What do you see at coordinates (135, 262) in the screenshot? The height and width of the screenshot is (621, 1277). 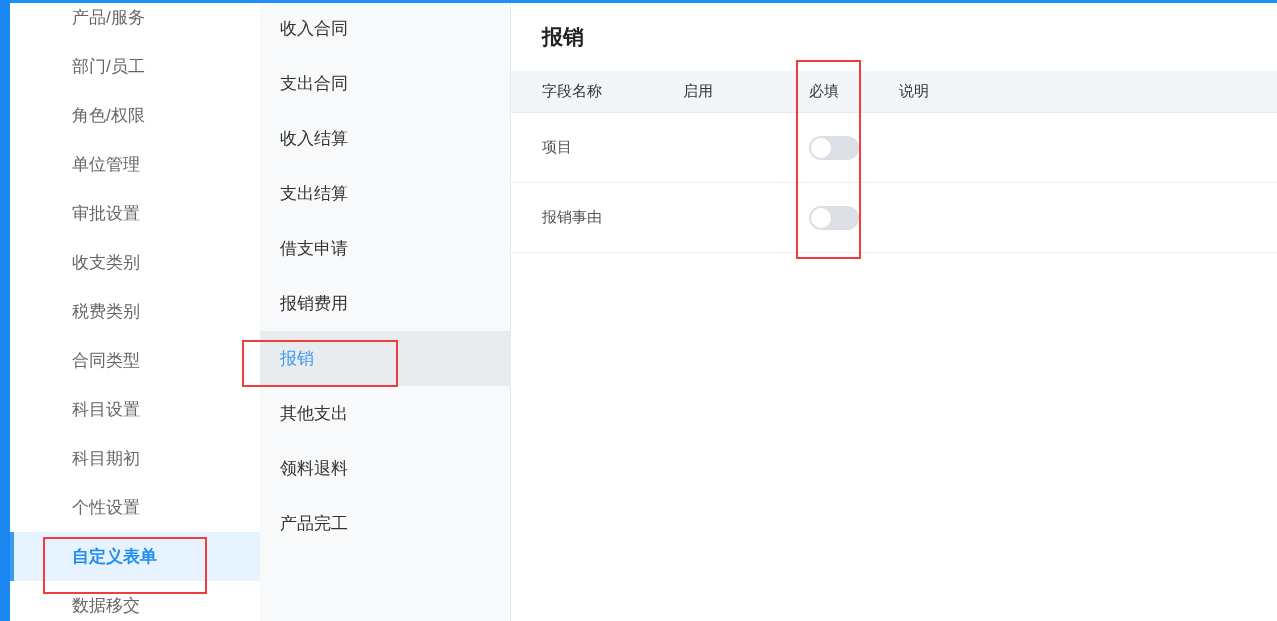 I see `sidebar-item: 收支类别` at bounding box center [135, 262].